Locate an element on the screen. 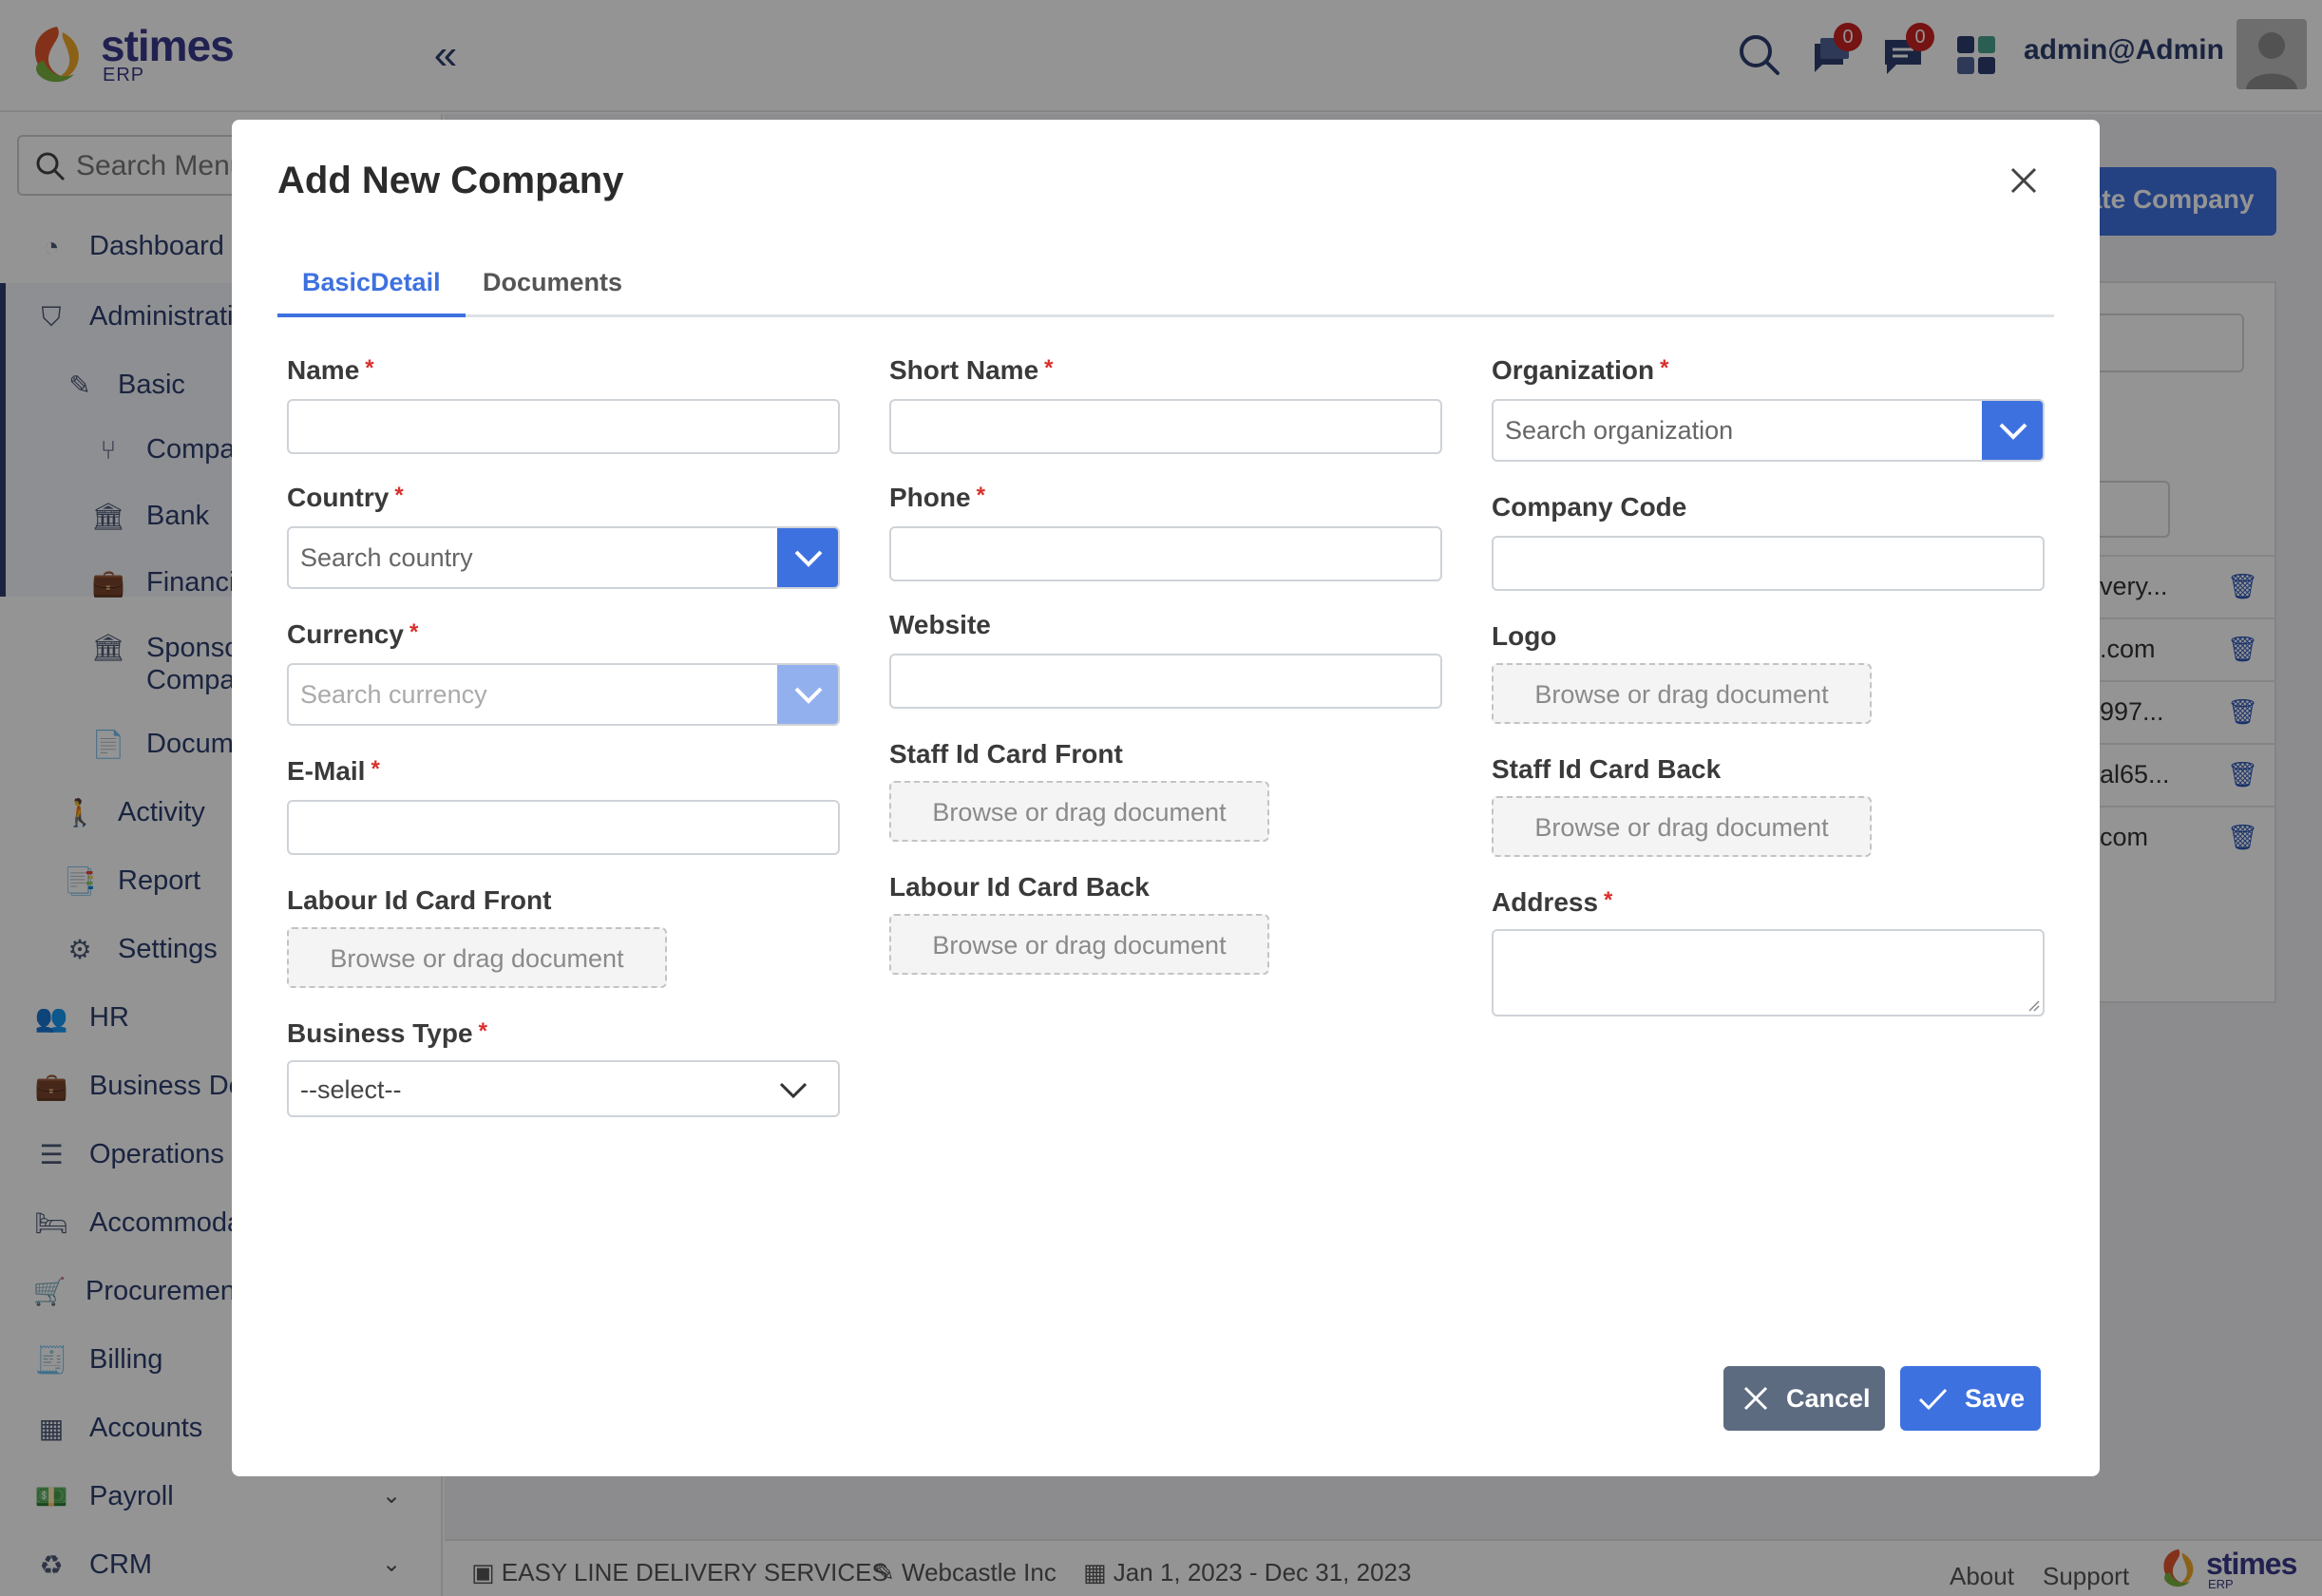 Image resolution: width=2322 pixels, height=1596 pixels. labour-back-dropzone: Browse or drag document is located at coordinates (1079, 944).